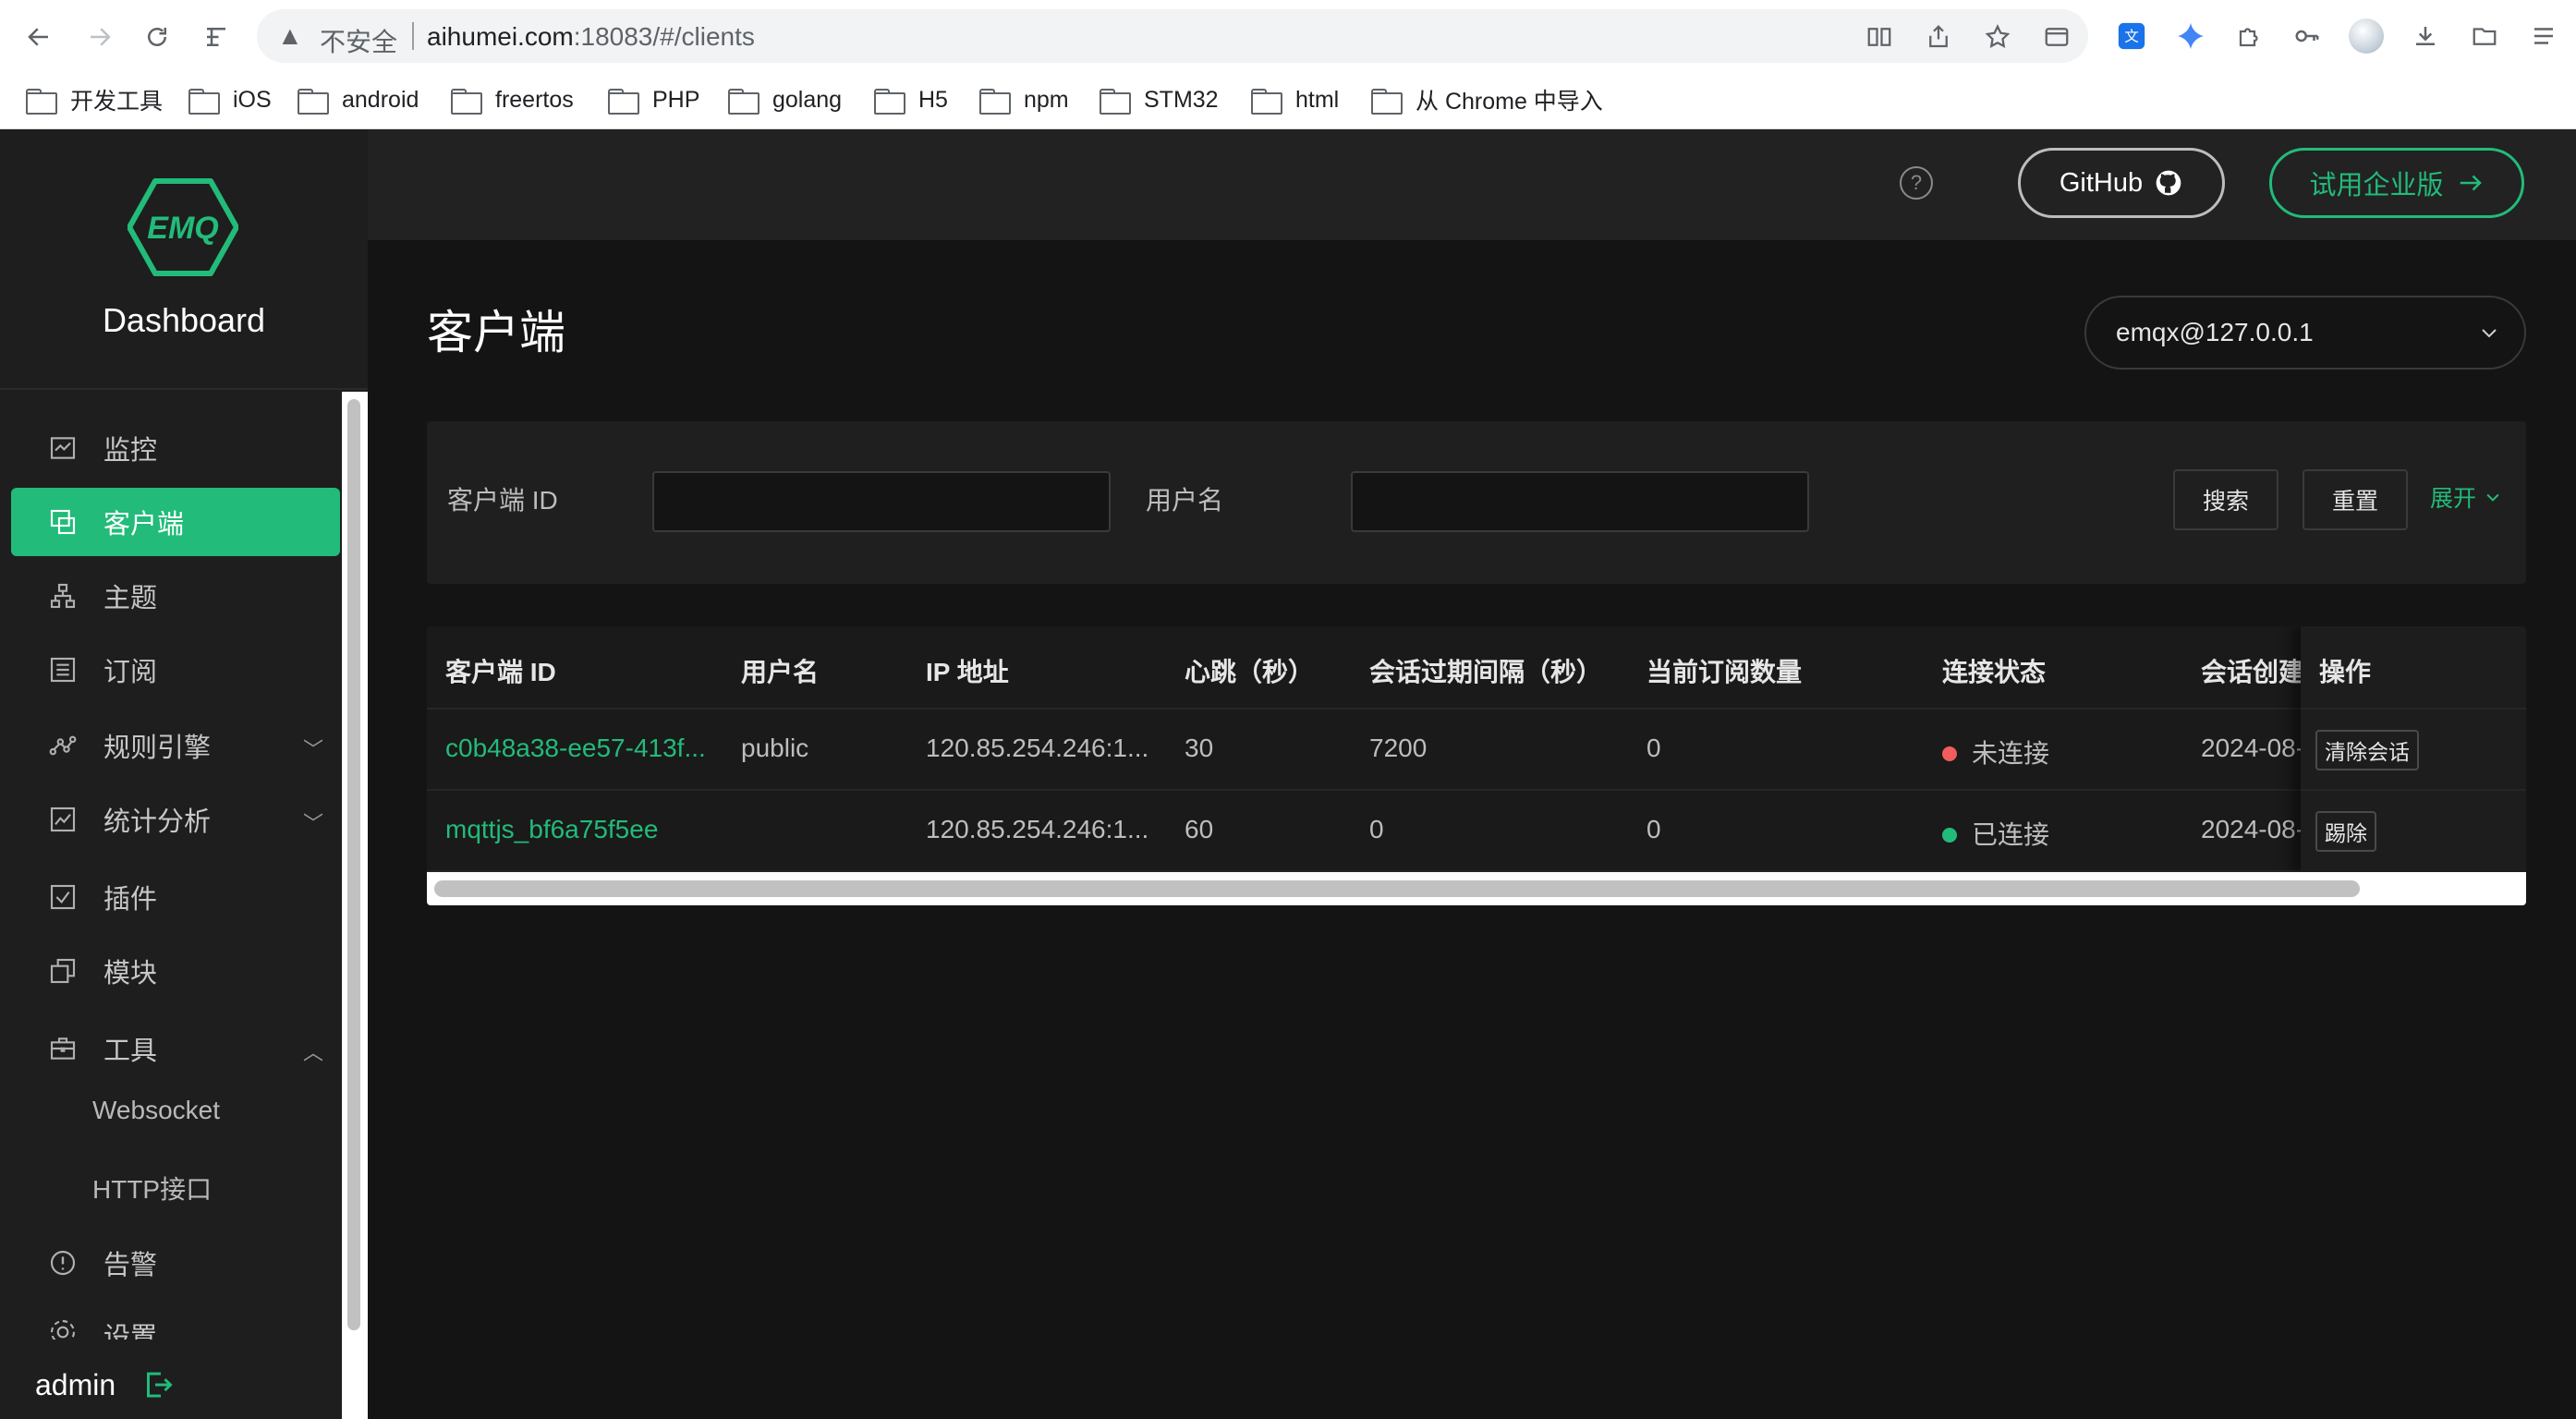 This screenshot has height=1419, width=2576. What do you see at coordinates (63, 522) in the screenshot?
I see `clients-icon` at bounding box center [63, 522].